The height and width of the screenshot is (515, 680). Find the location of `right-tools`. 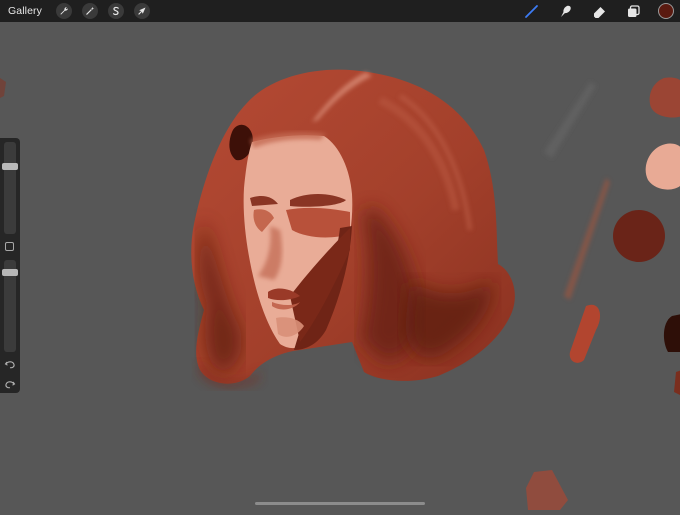

right-tools is located at coordinates (591, 11).